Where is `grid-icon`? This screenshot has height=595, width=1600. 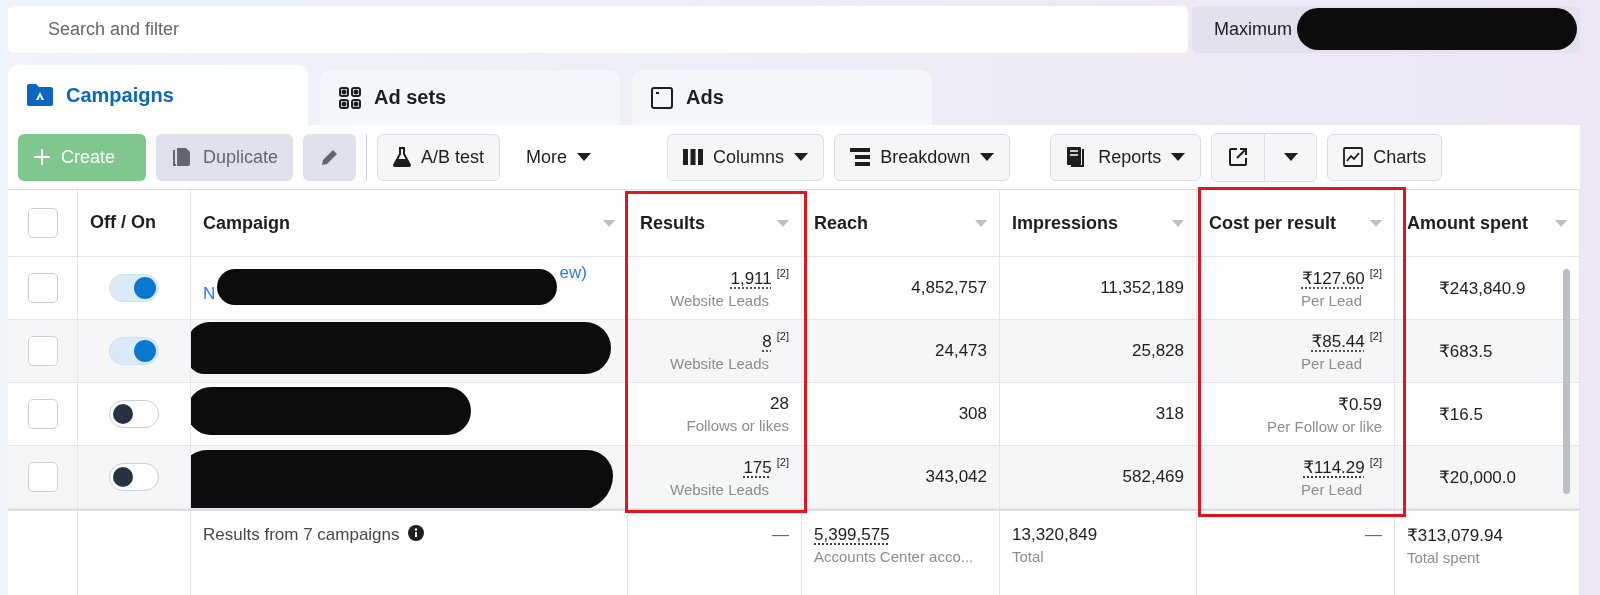 grid-icon is located at coordinates (350, 97).